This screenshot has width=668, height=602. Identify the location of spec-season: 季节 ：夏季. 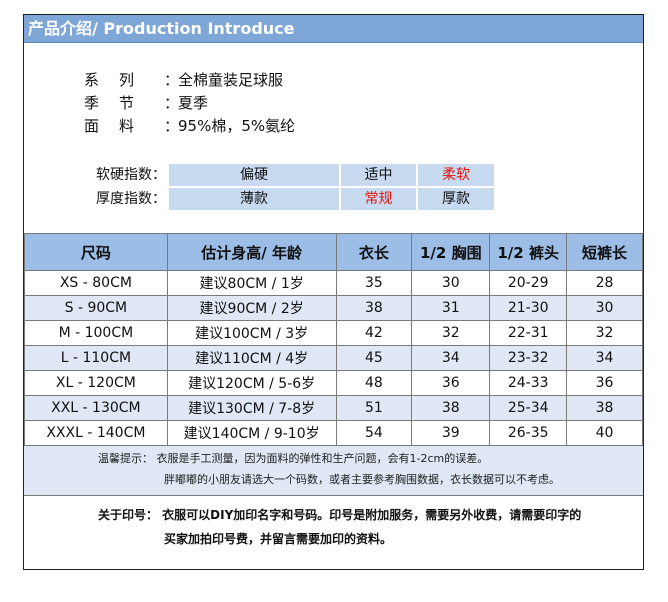
(146, 103).